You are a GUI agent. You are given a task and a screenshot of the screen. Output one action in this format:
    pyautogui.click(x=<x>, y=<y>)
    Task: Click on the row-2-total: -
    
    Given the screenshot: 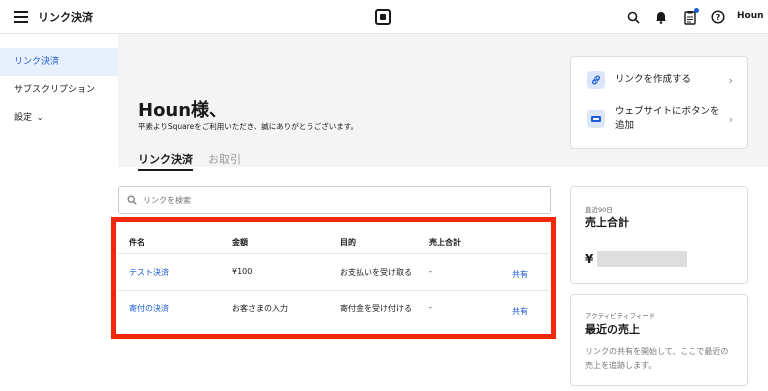 What is the action you would take?
    pyautogui.click(x=430, y=307)
    